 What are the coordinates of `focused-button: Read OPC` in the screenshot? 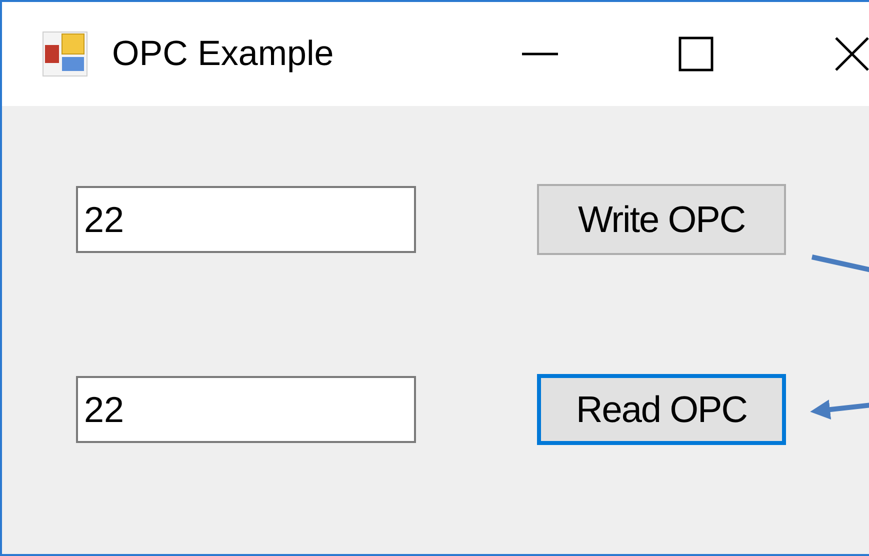 It's located at (661, 409).